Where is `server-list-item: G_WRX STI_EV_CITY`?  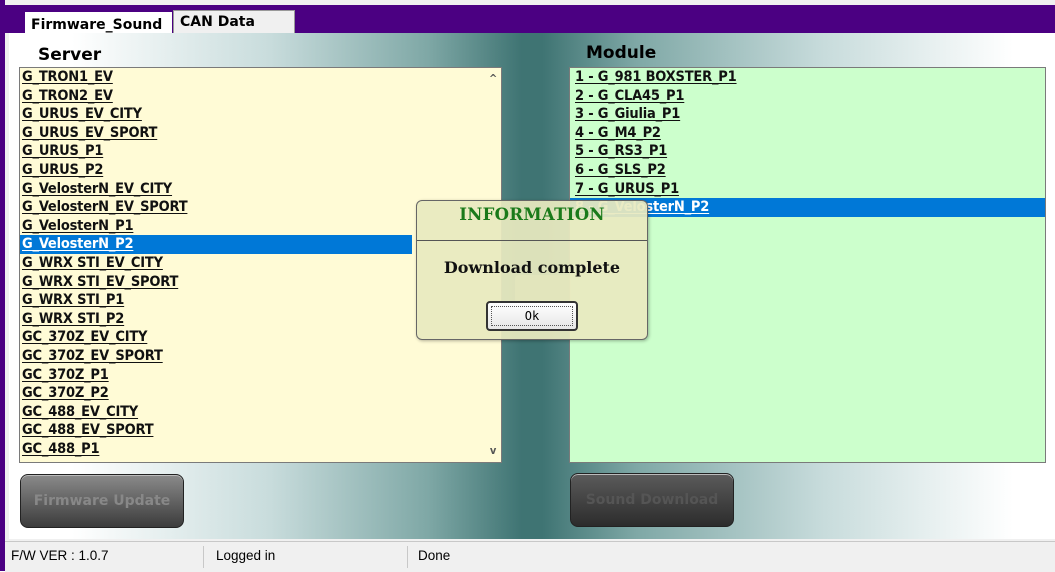 server-list-item: G_WRX STI_EV_CITY is located at coordinates (215, 263).